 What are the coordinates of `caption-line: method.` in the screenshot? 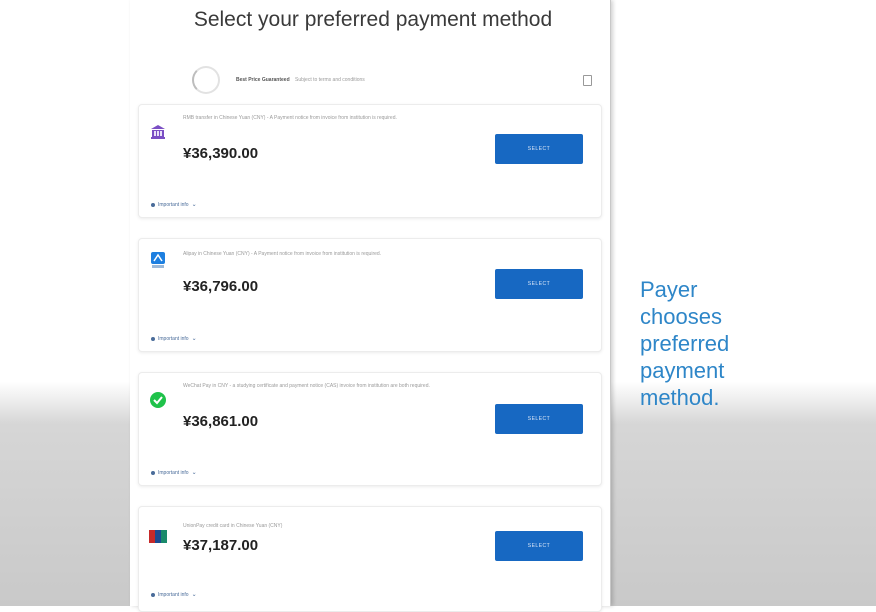 It's located at (680, 397).